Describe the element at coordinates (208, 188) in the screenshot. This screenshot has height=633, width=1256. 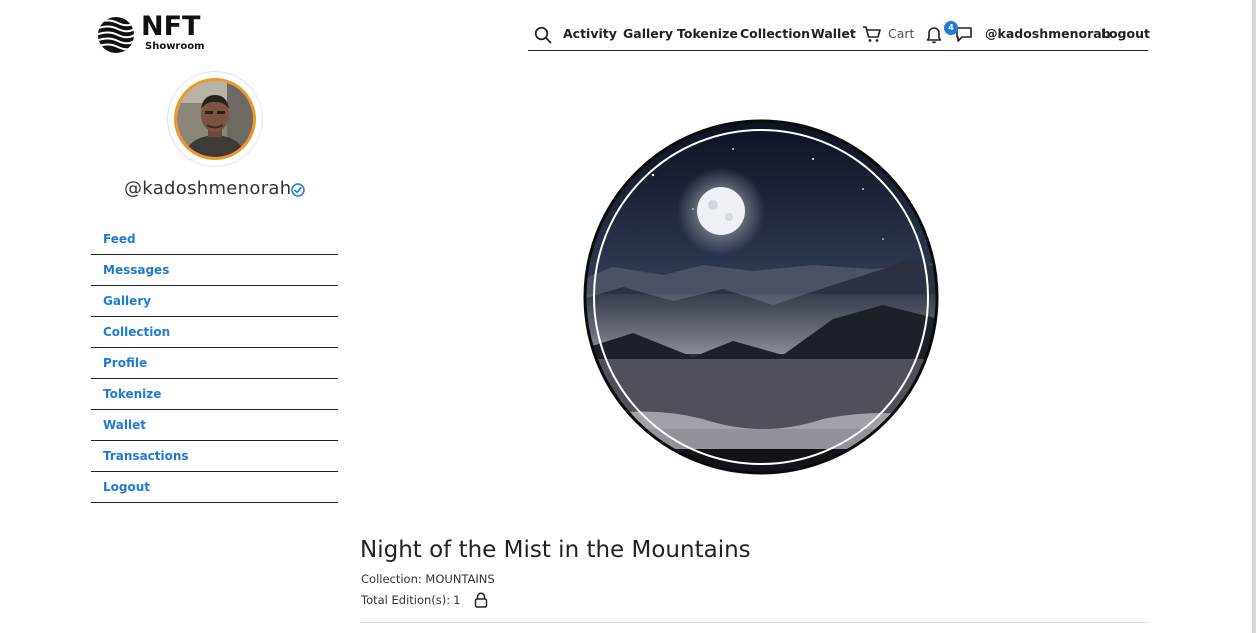
I see `profile-username: @kadoshmenorah` at that location.